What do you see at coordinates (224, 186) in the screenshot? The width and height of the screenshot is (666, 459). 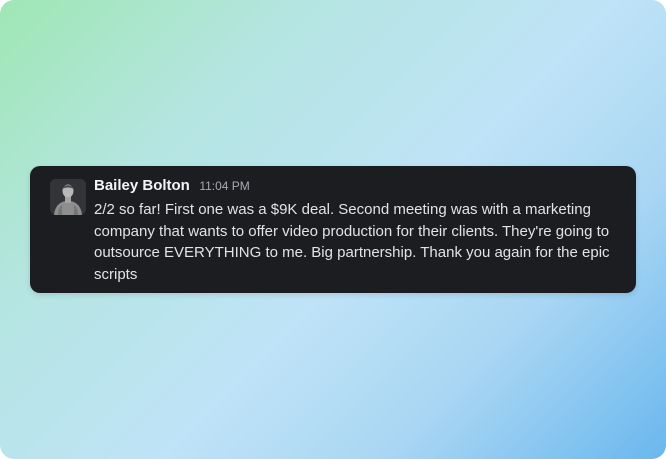 I see `message-timestamp: 11:04 PM` at bounding box center [224, 186].